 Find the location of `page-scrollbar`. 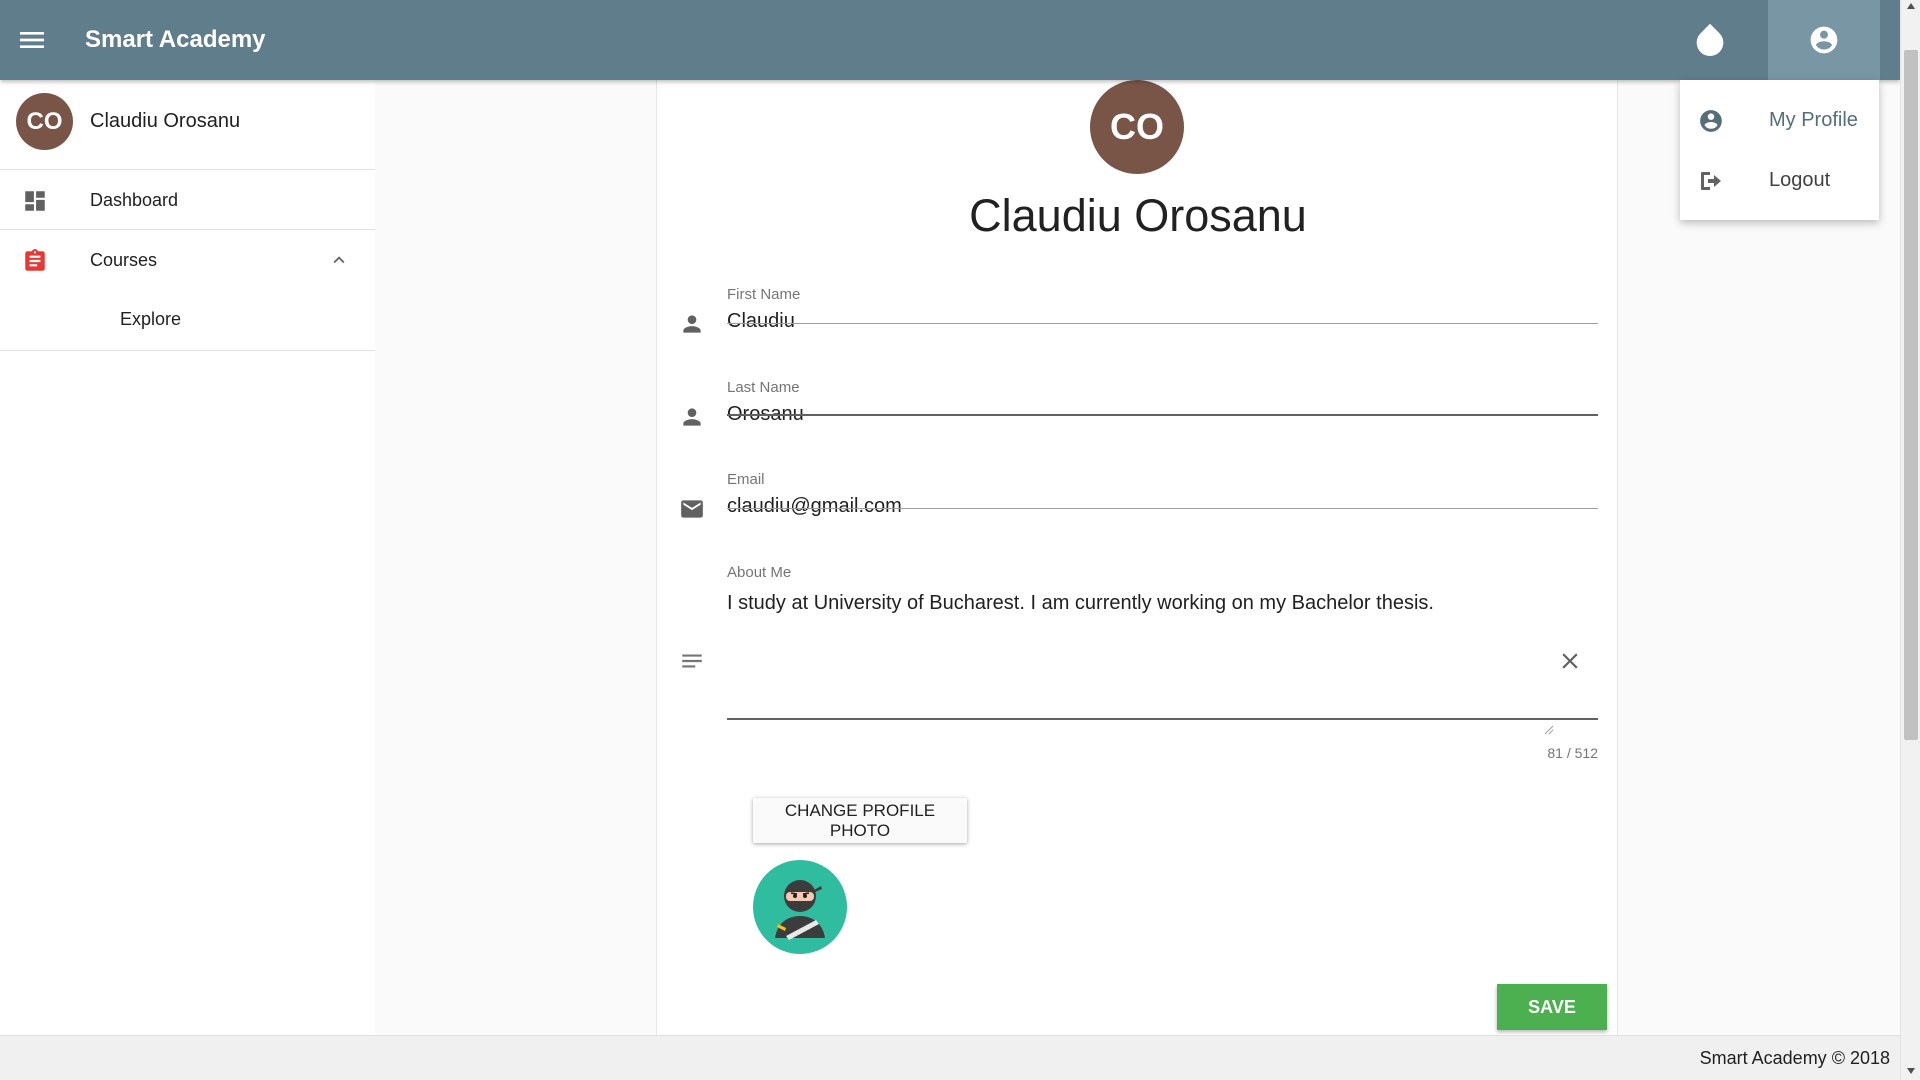

page-scrollbar is located at coordinates (1910, 540).